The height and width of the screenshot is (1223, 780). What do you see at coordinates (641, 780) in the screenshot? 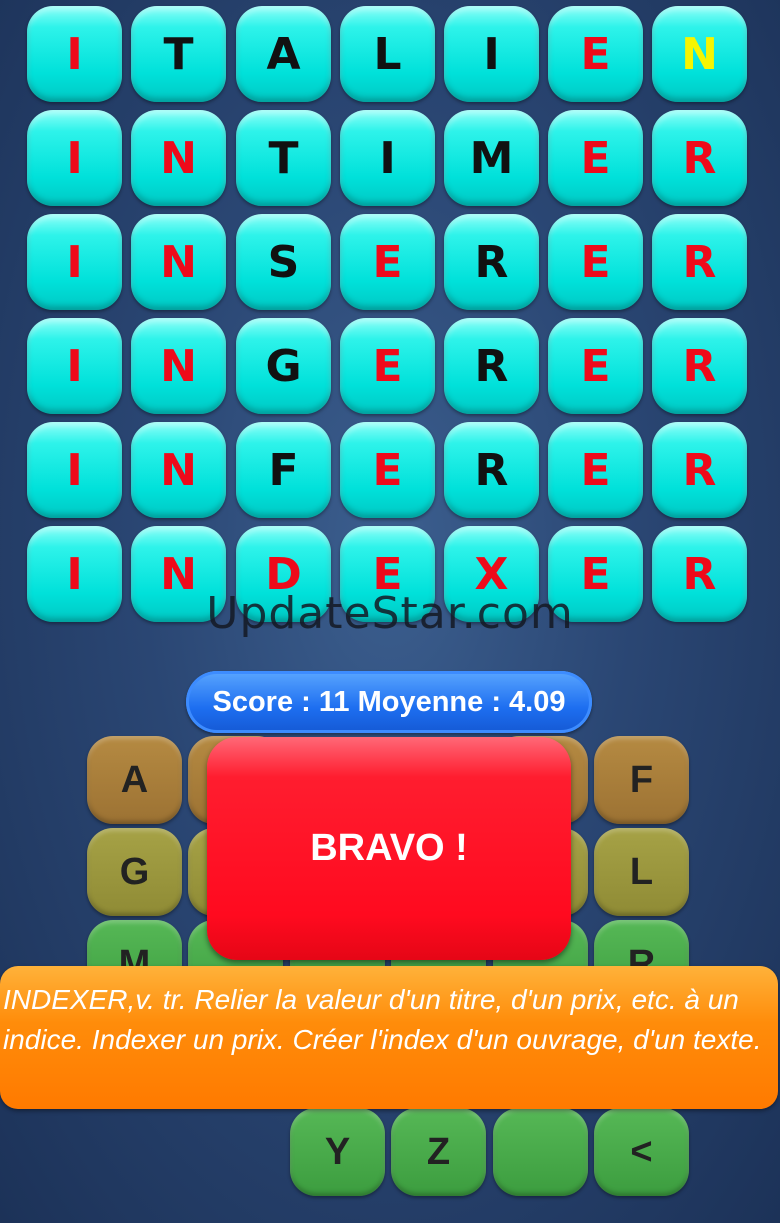
I see `key-f: F` at bounding box center [641, 780].